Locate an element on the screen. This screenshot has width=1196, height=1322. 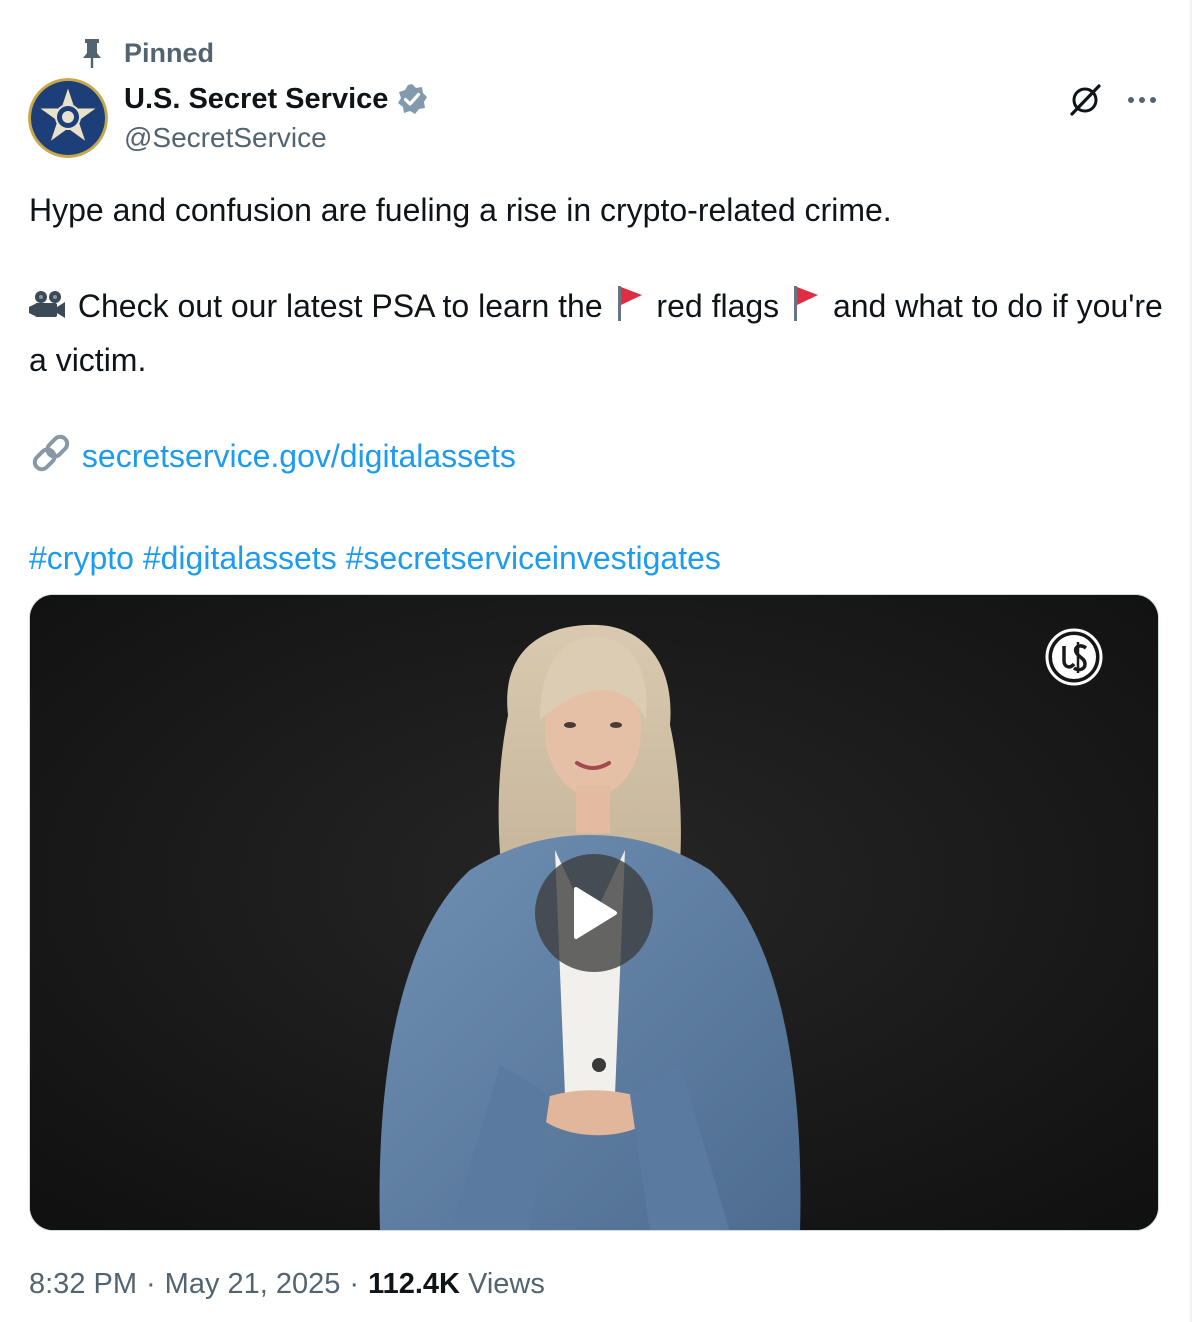
movie-camera-emoji is located at coordinates (49, 312).